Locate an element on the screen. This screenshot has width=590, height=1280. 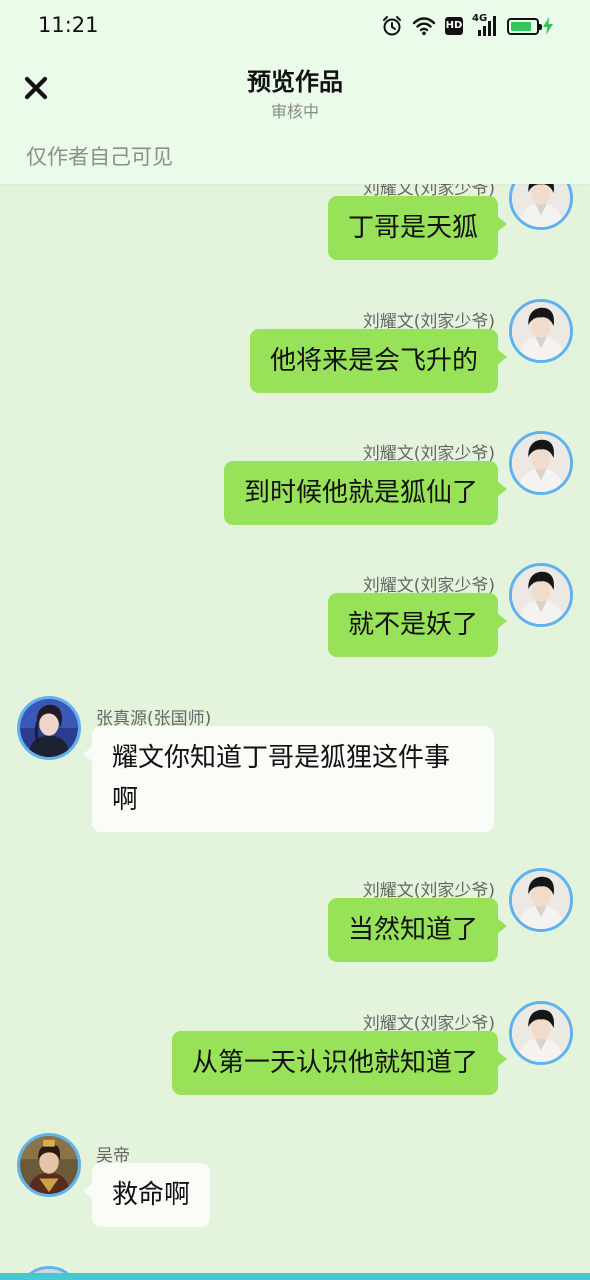
charging-icon is located at coordinates (548, 26).